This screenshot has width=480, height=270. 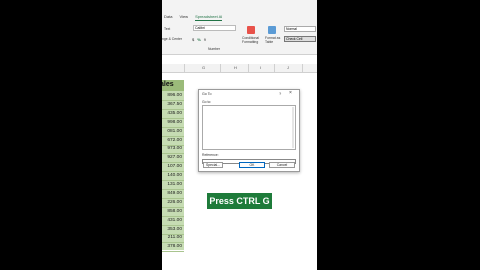 I want to click on column-i: I, so click(x=260, y=67).